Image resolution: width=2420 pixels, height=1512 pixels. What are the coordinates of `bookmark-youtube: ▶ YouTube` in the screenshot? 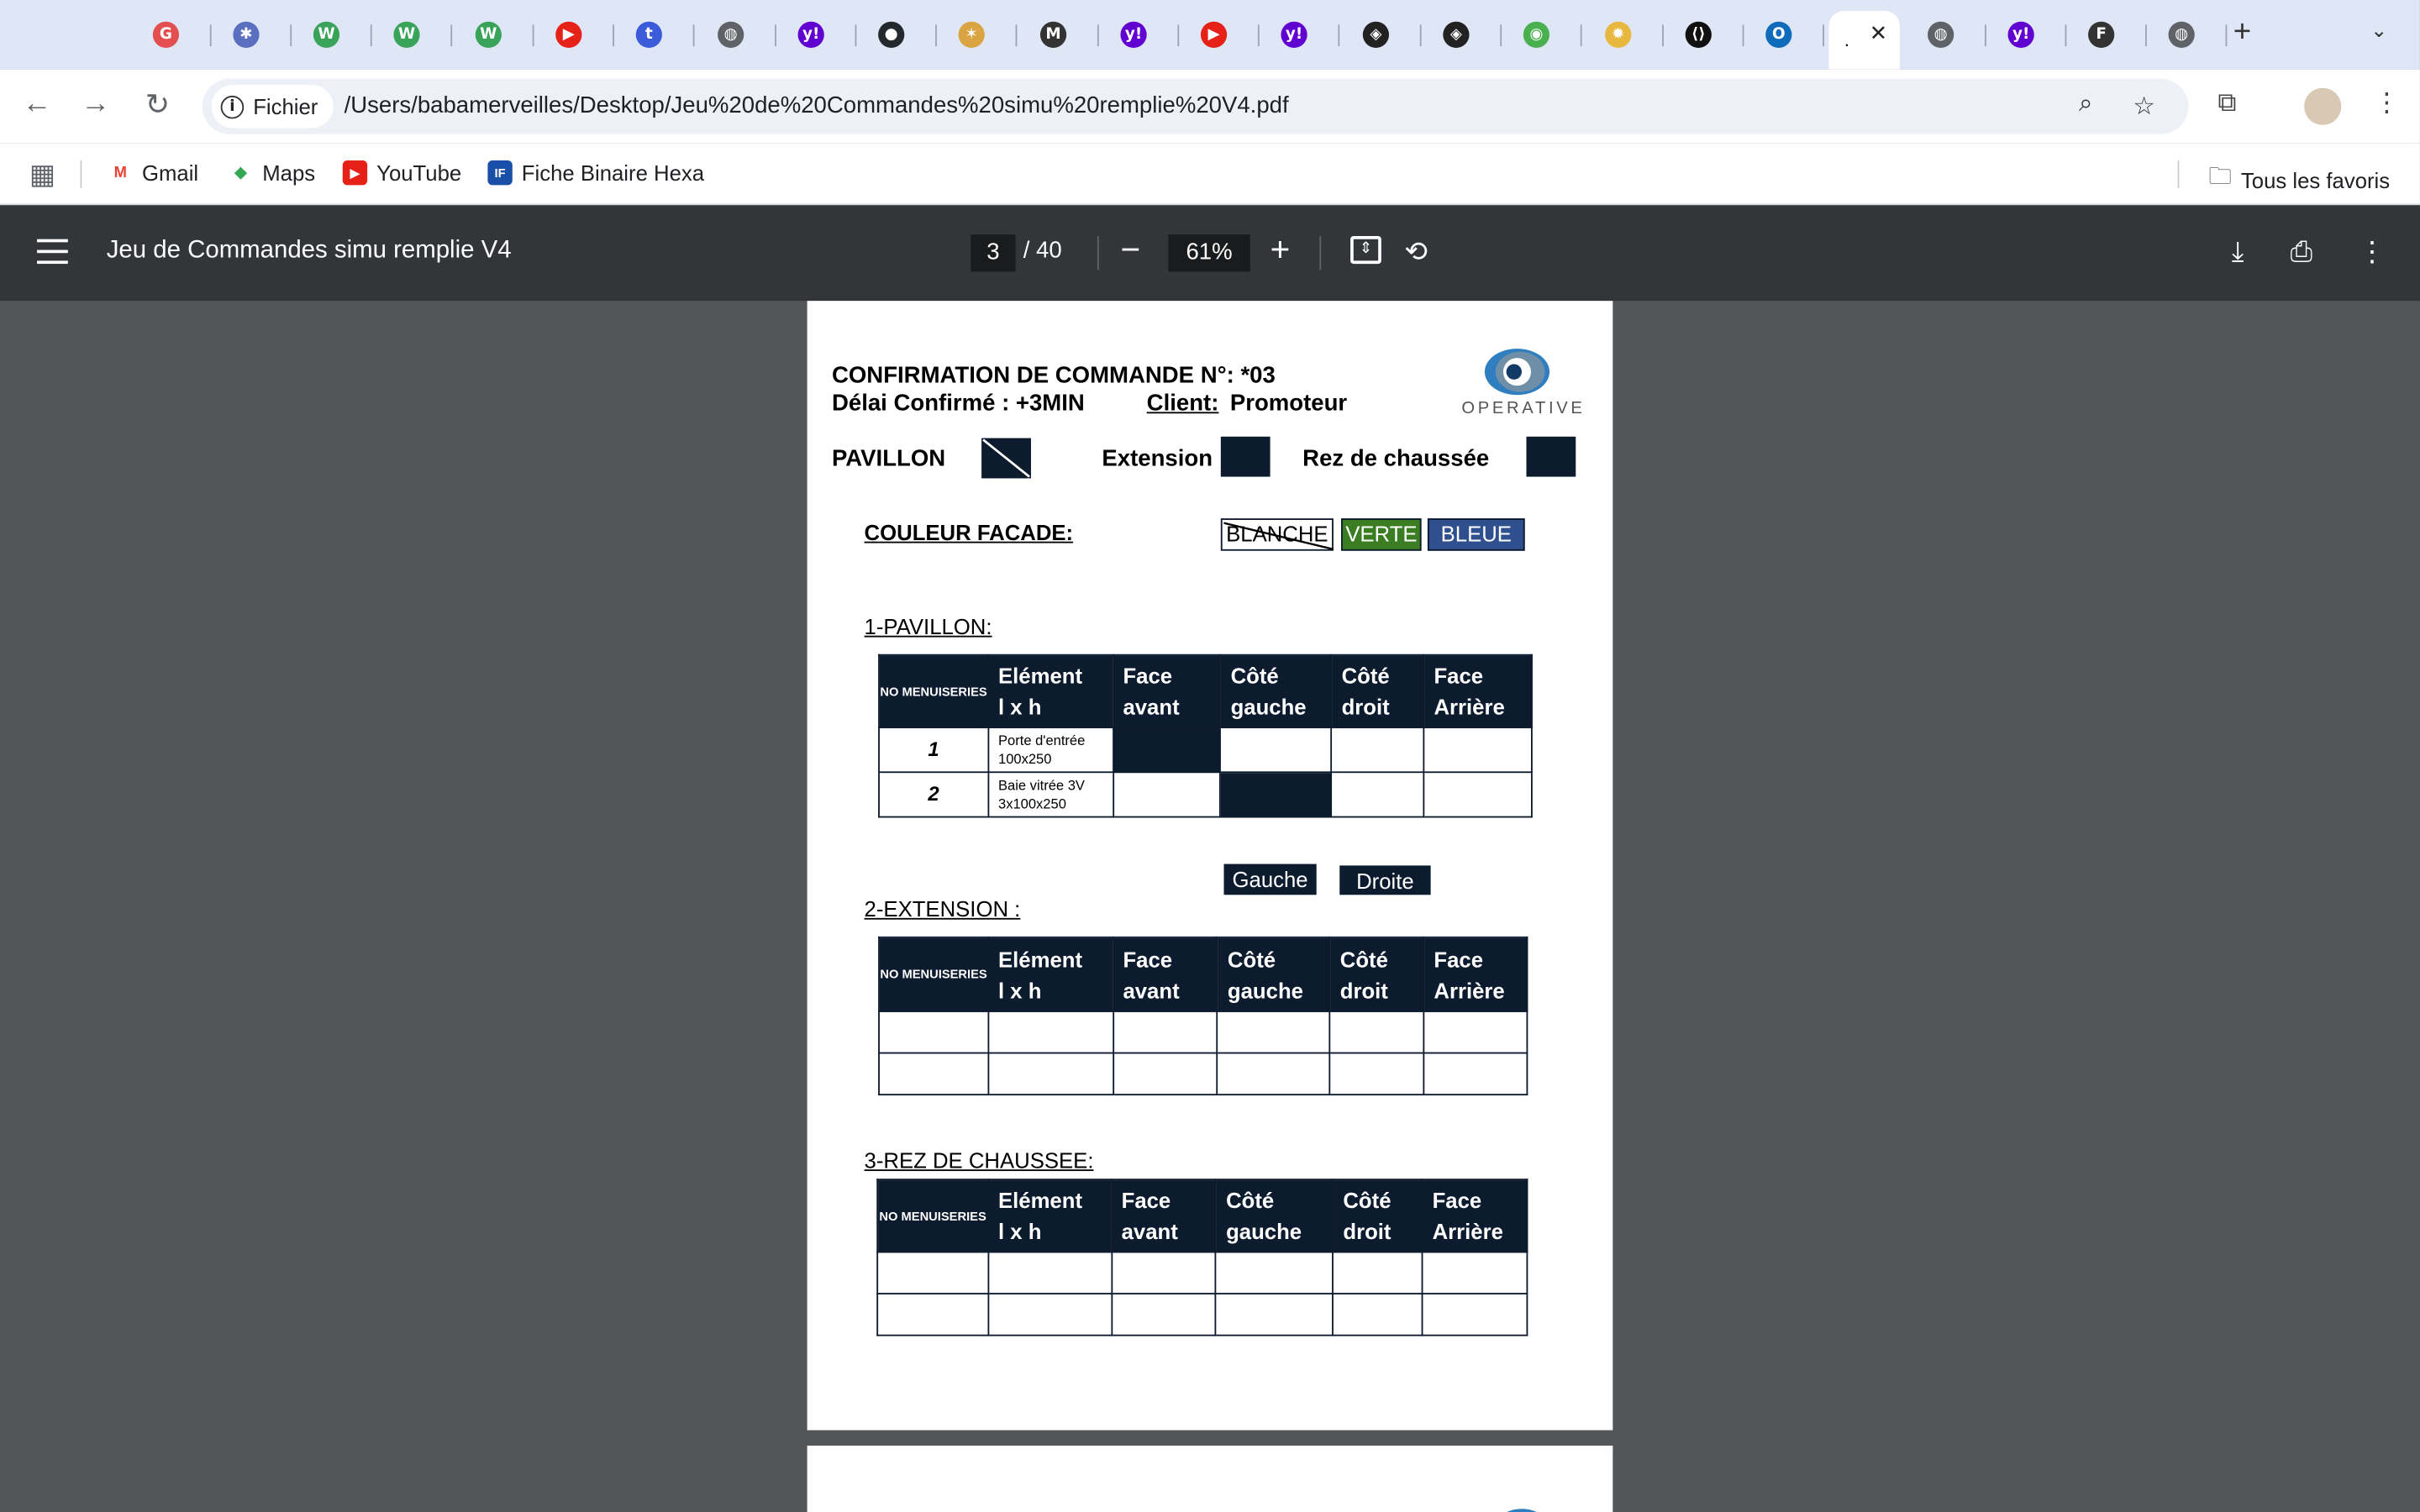 It's located at (401, 173).